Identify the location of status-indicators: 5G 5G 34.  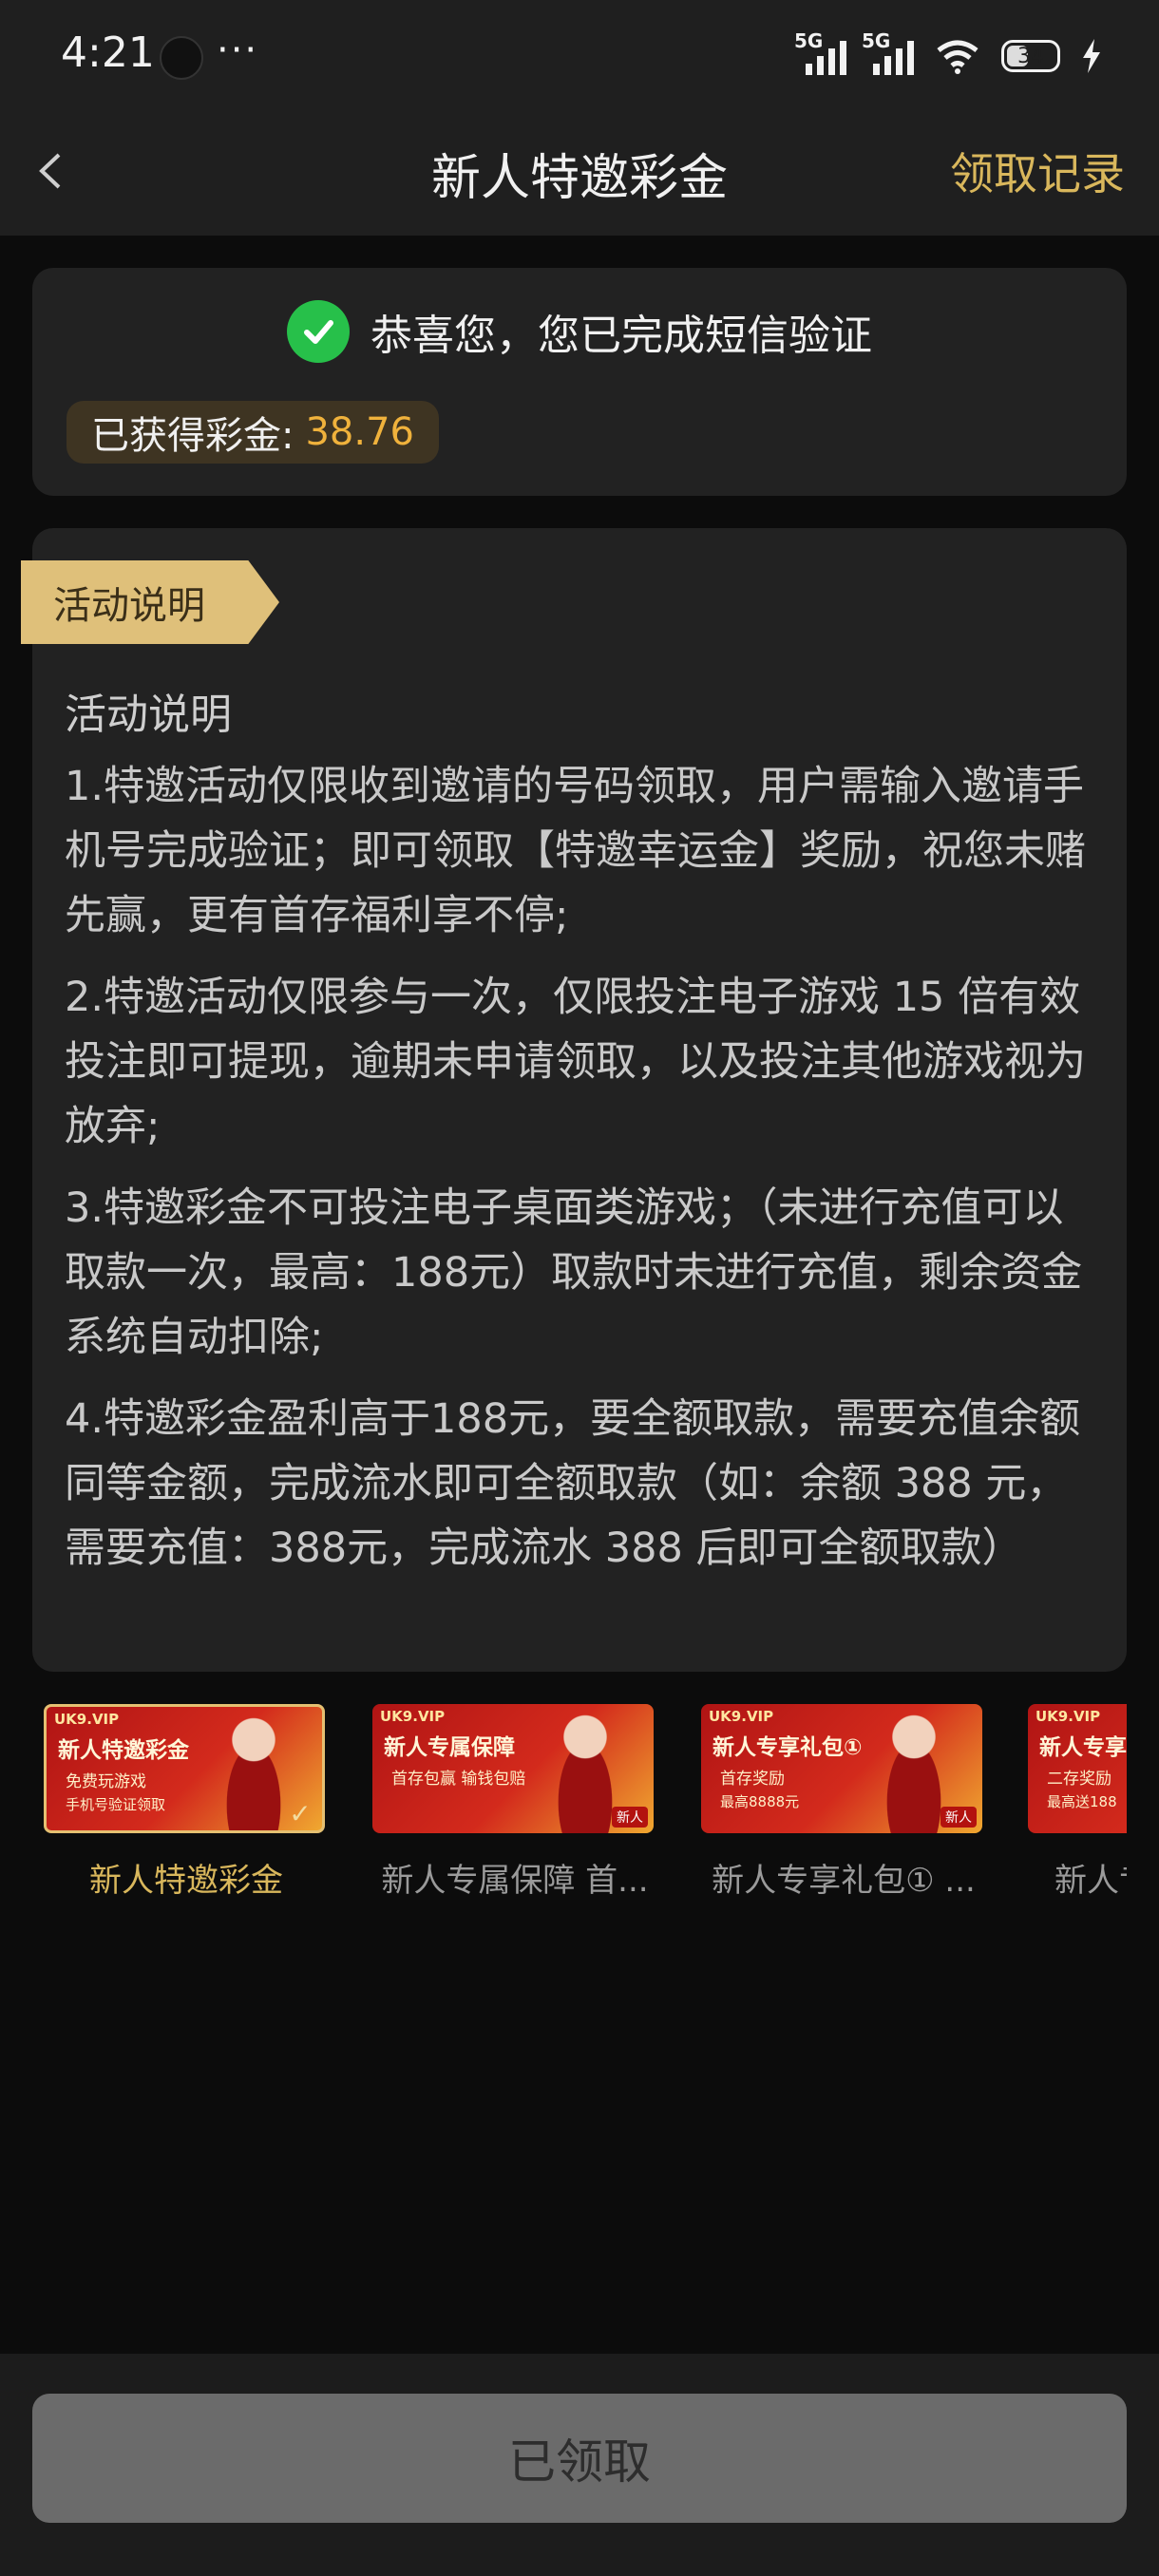
(948, 54).